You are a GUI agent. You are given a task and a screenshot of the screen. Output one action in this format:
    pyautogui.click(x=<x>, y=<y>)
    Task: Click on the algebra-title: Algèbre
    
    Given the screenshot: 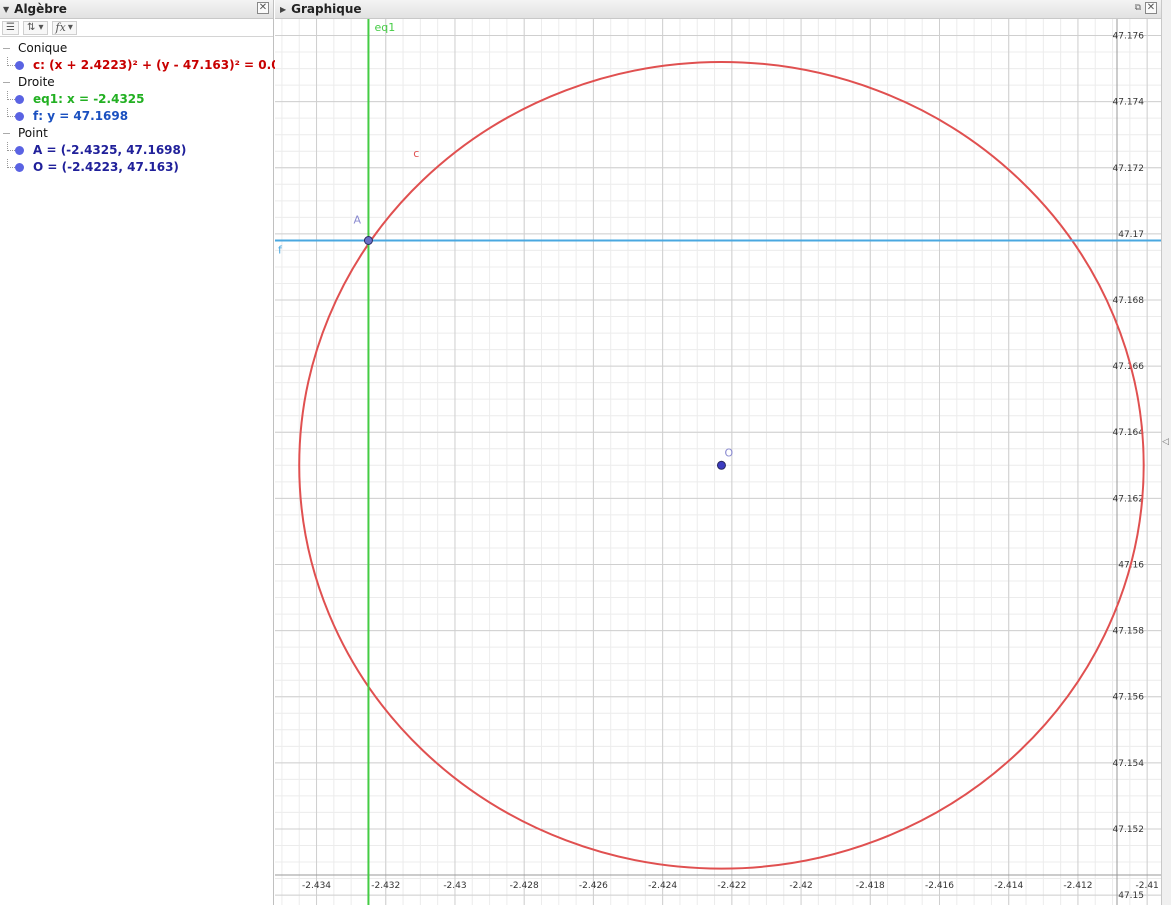 What is the action you would take?
    pyautogui.click(x=40, y=9)
    